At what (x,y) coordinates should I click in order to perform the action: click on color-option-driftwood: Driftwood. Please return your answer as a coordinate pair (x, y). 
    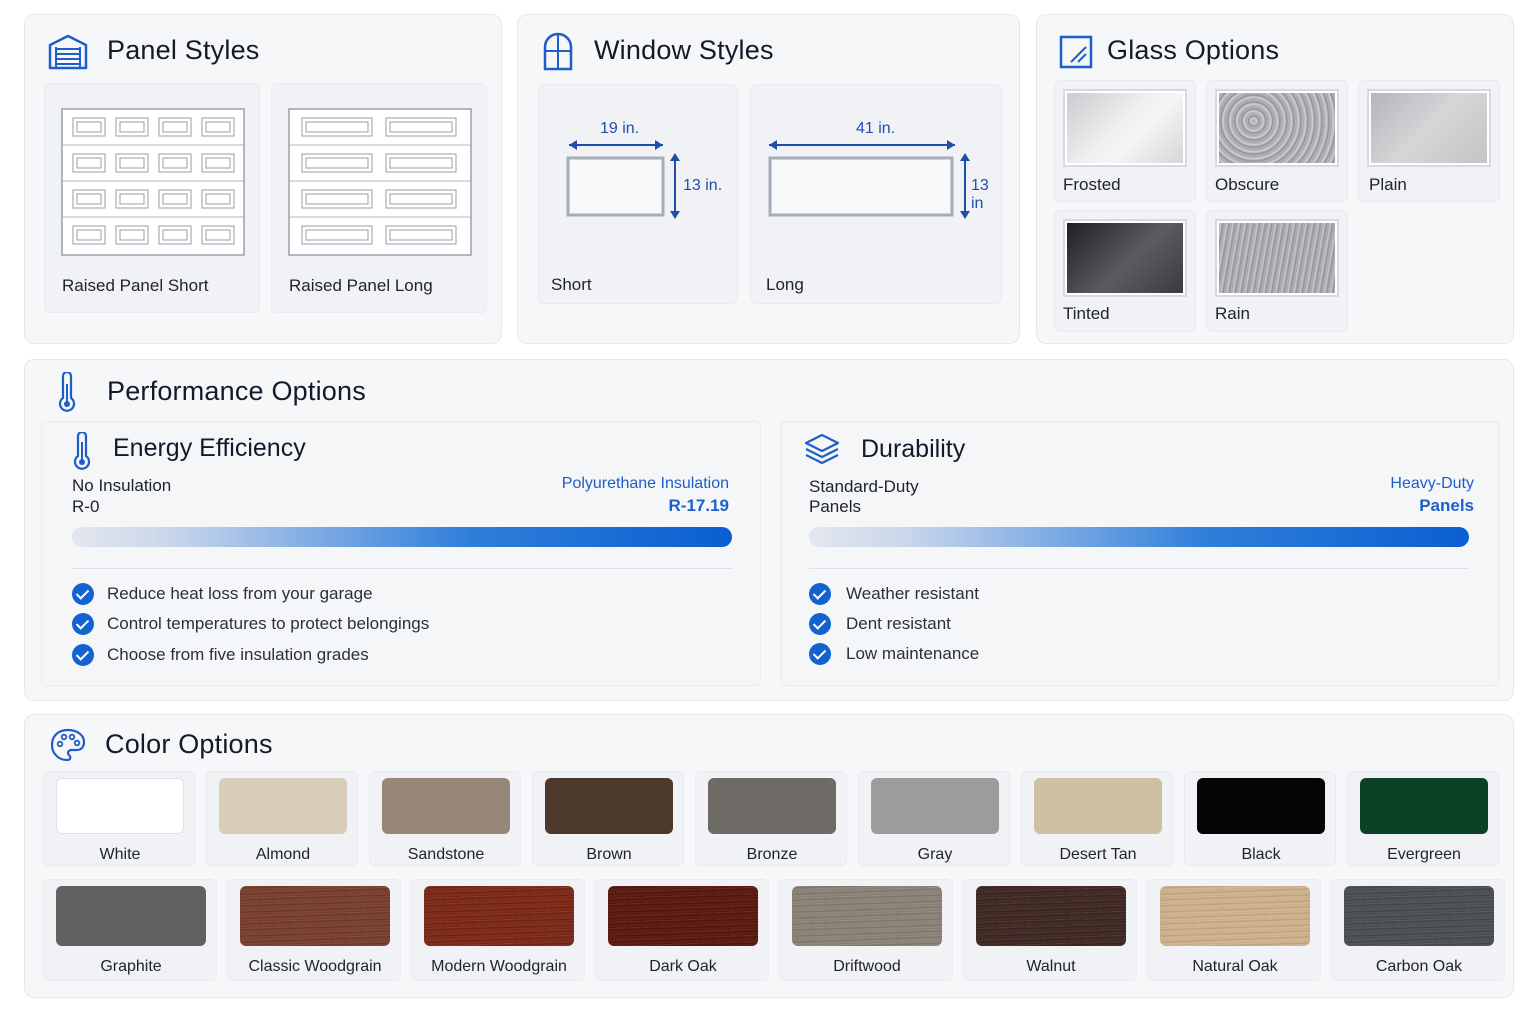
    Looking at the image, I should click on (866, 930).